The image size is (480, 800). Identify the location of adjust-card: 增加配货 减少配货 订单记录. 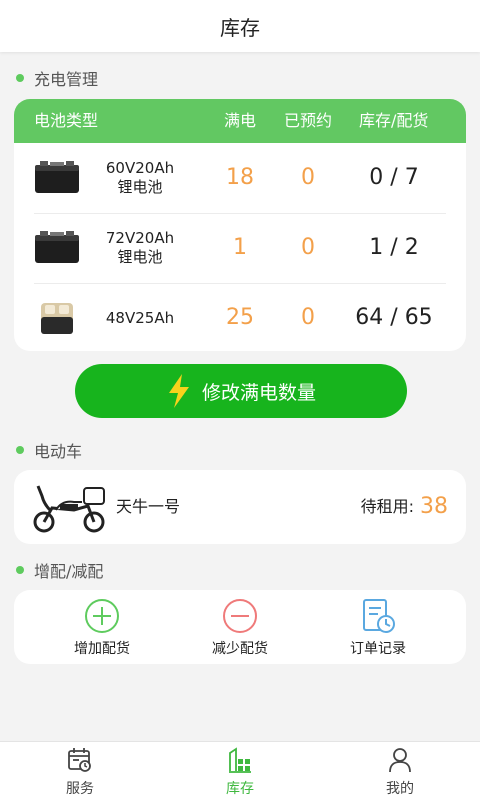
(240, 627).